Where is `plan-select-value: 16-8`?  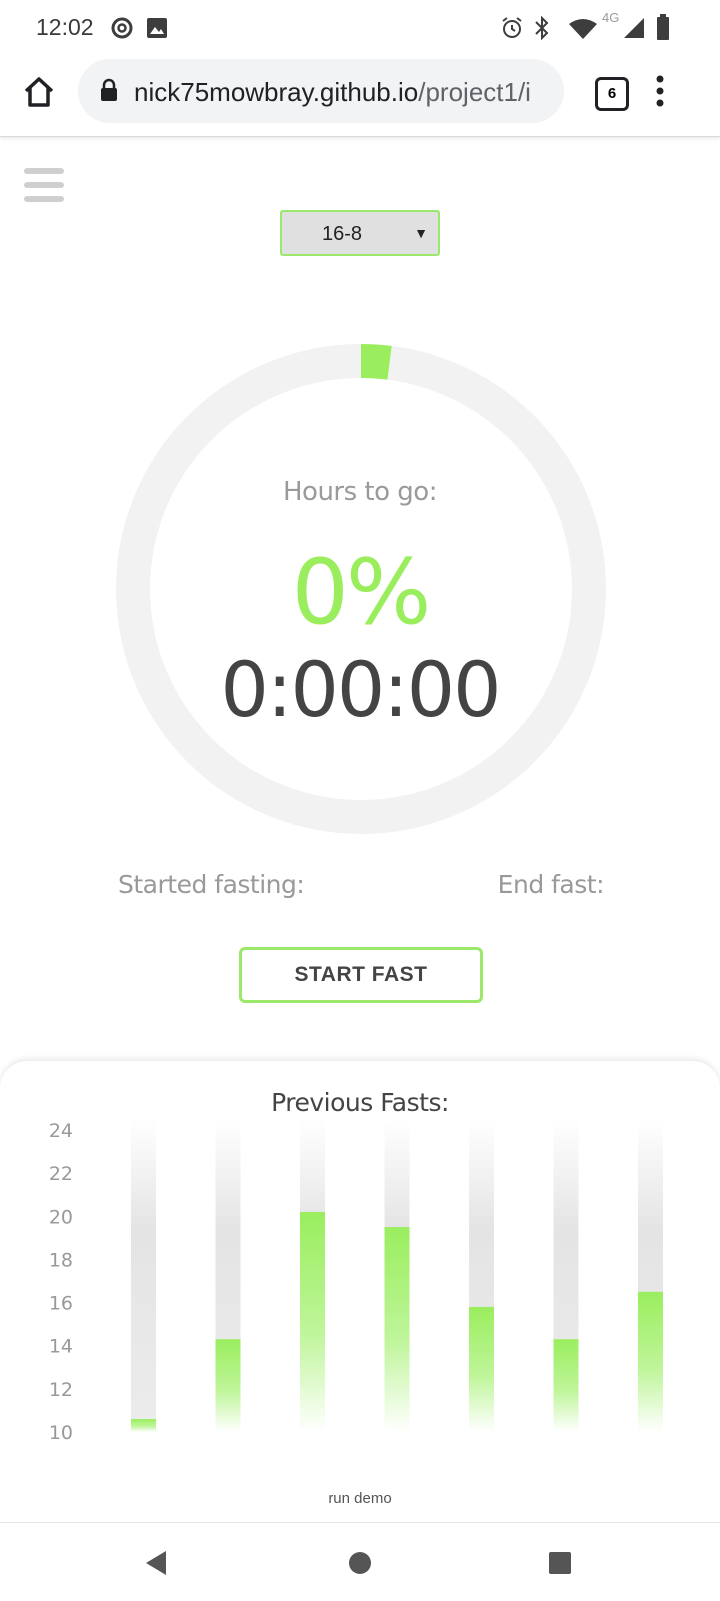 plan-select-value: 16-8 is located at coordinates (342, 234).